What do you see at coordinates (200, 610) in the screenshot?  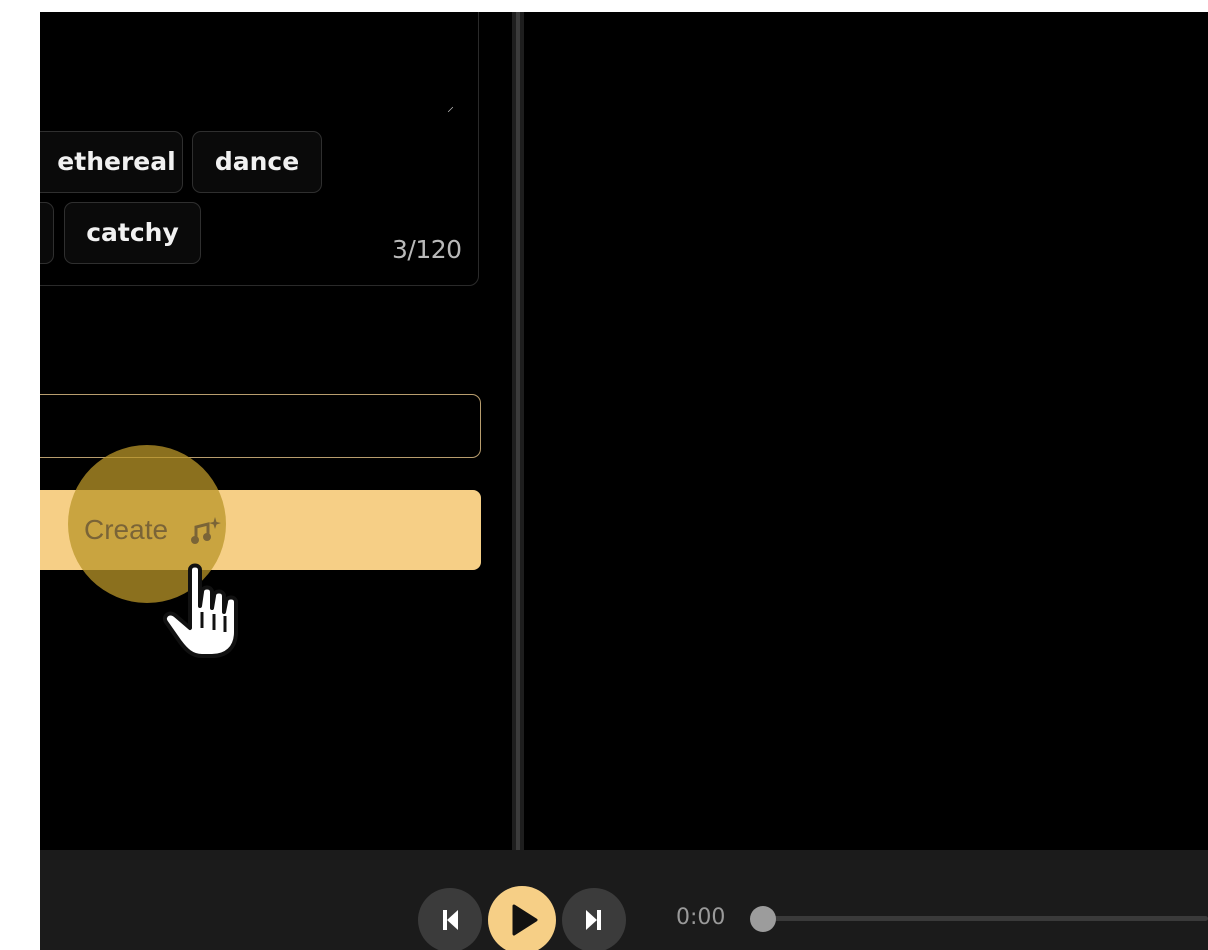 I see `hand-cursor-icon` at bounding box center [200, 610].